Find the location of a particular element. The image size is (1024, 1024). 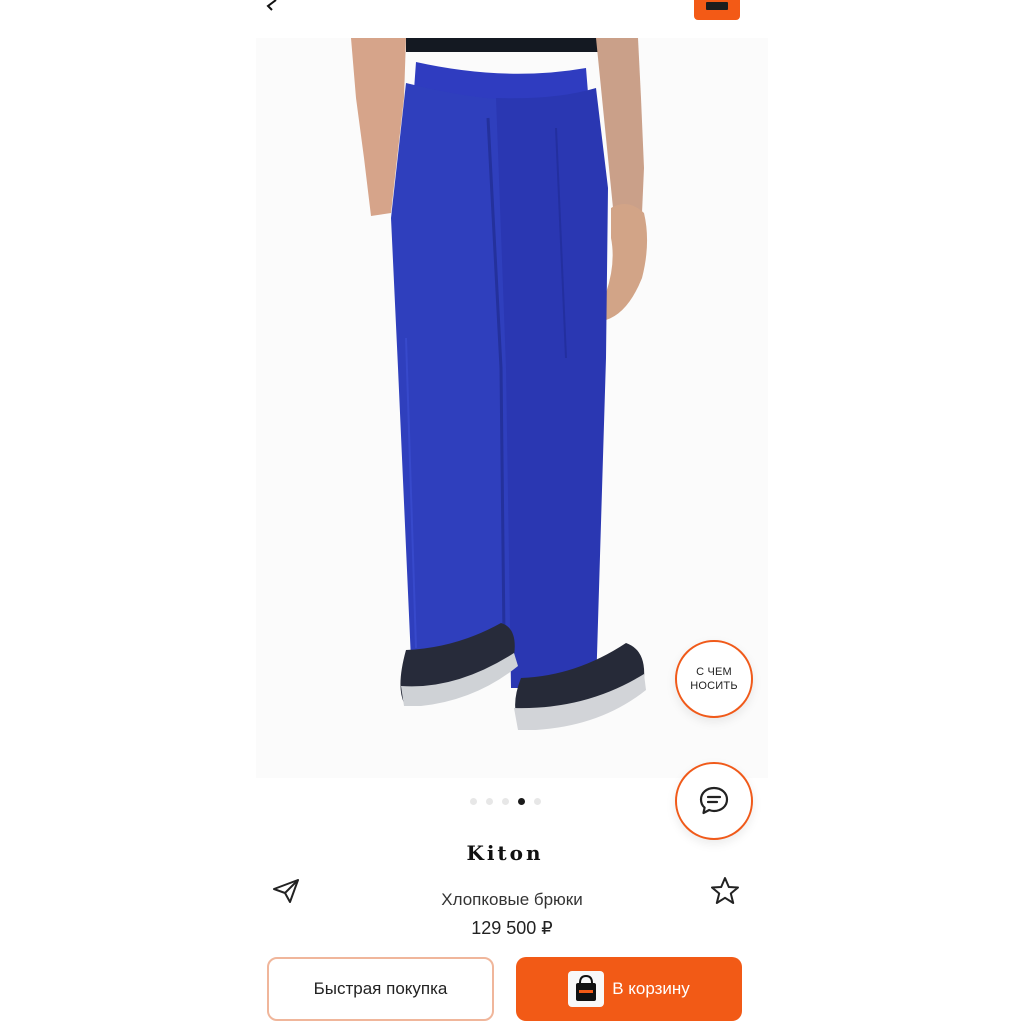

chat-button is located at coordinates (714, 801).